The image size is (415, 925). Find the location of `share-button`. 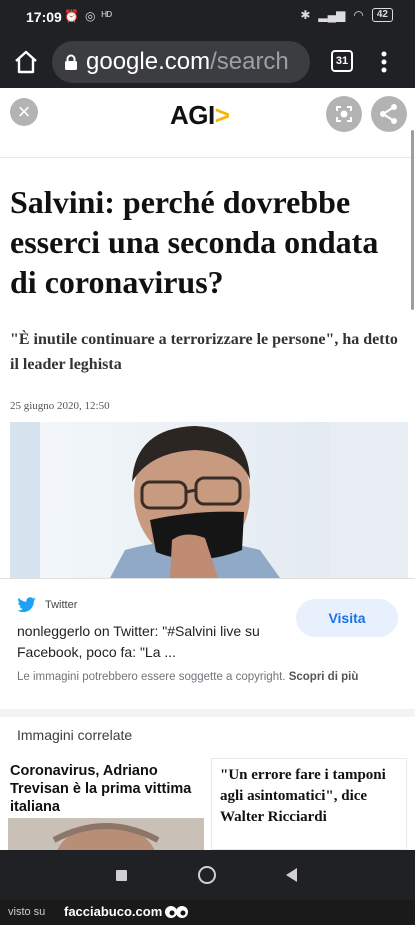

share-button is located at coordinates (389, 114).